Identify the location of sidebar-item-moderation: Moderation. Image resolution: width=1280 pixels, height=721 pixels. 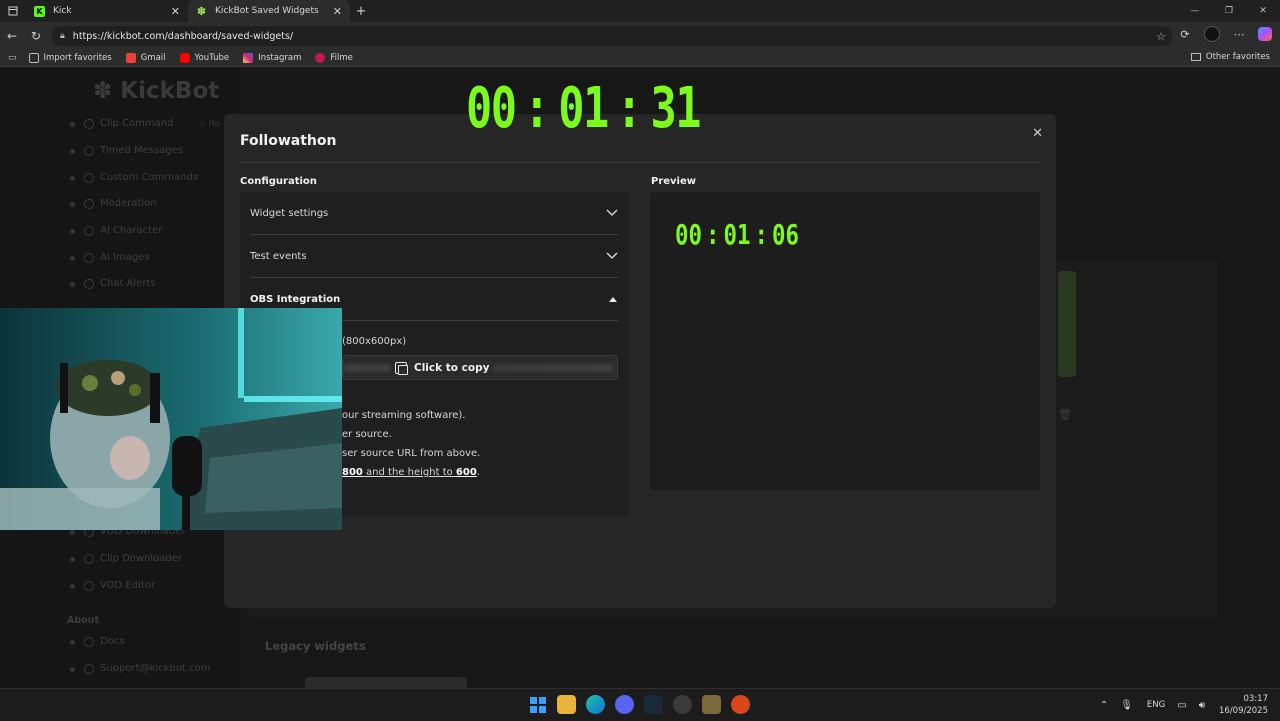
(120, 203).